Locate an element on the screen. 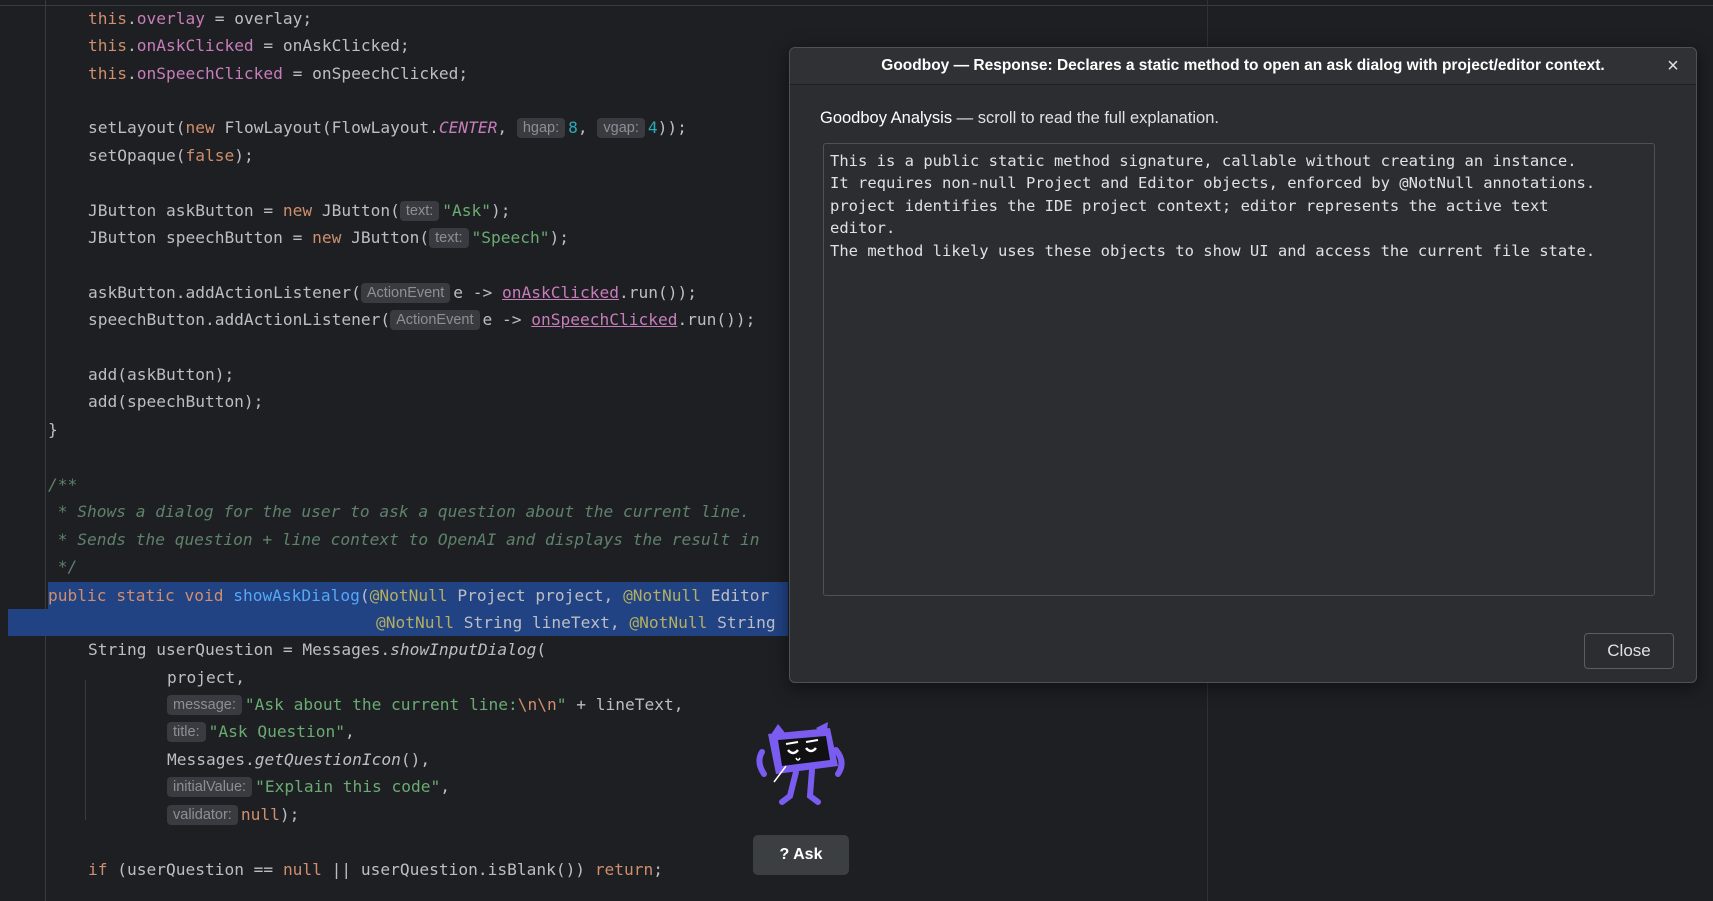 This screenshot has width=1713, height=901. goodboy-mascot-icon is located at coordinates (801, 765).